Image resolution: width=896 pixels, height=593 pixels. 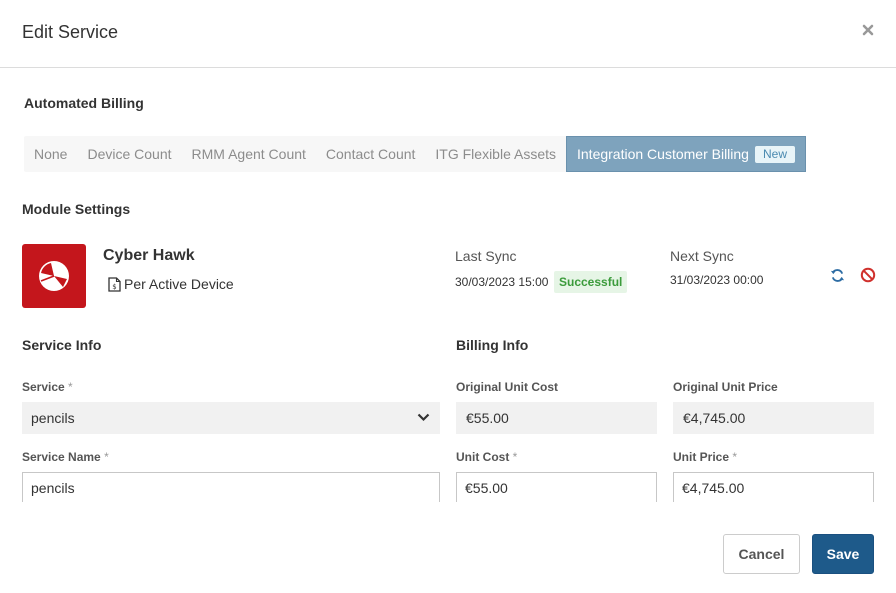 I want to click on billing-info-heading: Billing Info, so click(x=492, y=345).